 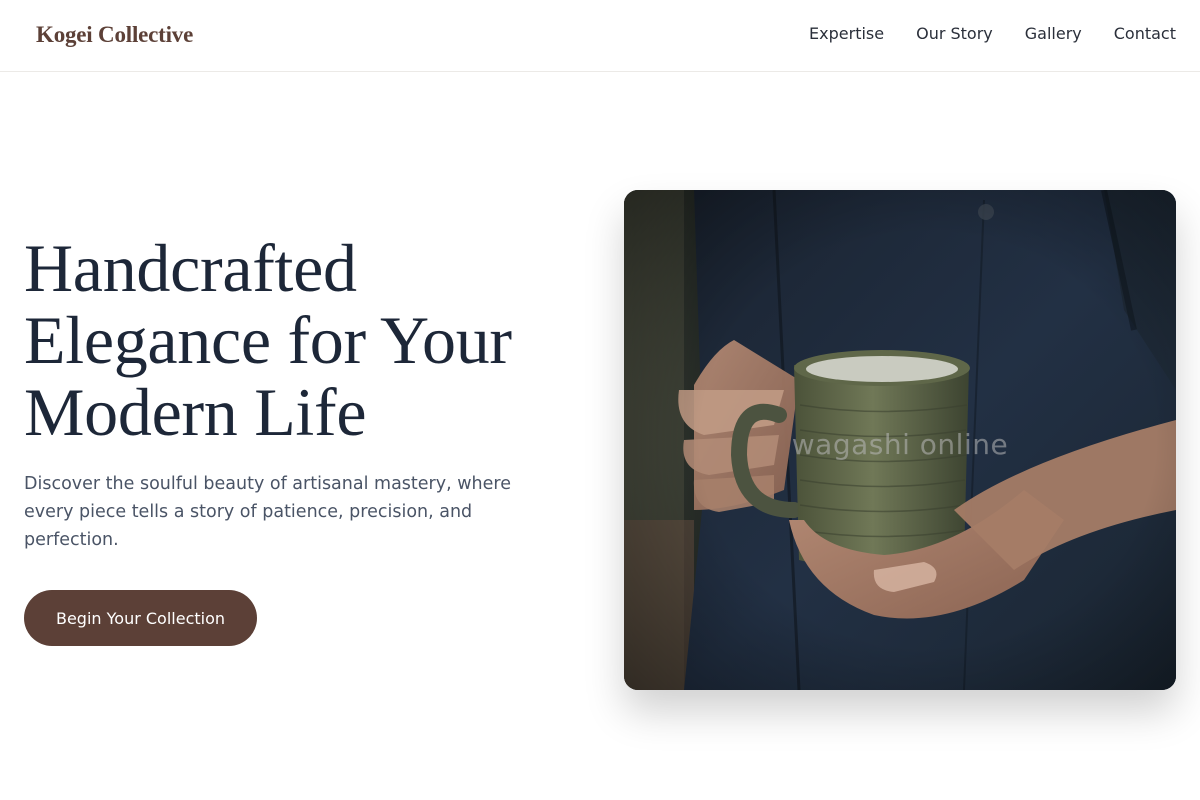 I want to click on nav-link-gallery: Gallery, so click(x=1053, y=33).